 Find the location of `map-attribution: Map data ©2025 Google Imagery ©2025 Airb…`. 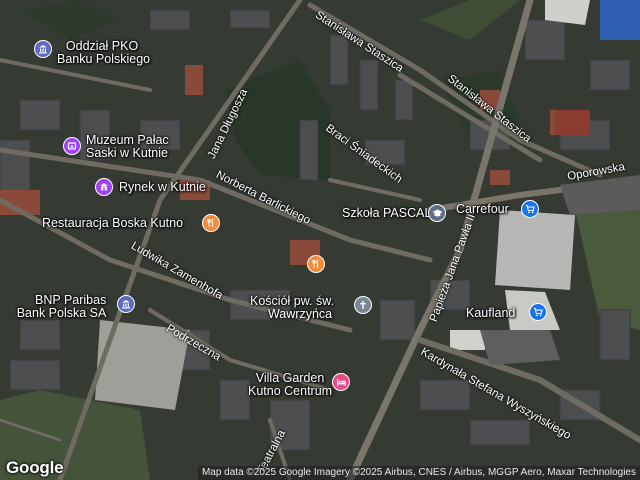

map-attribution: Map data ©2025 Google Imagery ©2025 Airb… is located at coordinates (418, 473).